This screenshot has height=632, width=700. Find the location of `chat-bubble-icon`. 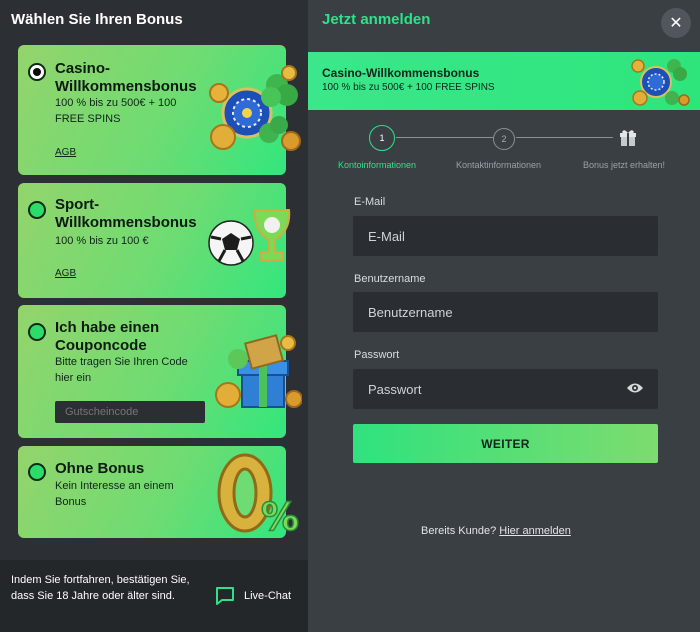

chat-bubble-icon is located at coordinates (225, 596).